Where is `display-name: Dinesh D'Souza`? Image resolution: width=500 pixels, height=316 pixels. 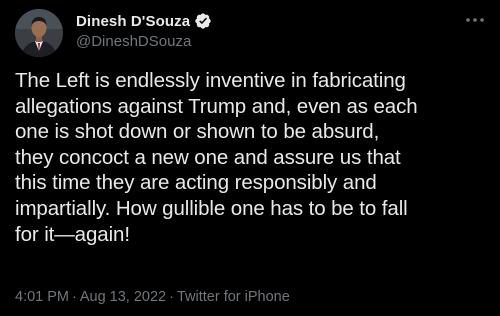
display-name: Dinesh D'Souza is located at coordinates (133, 21).